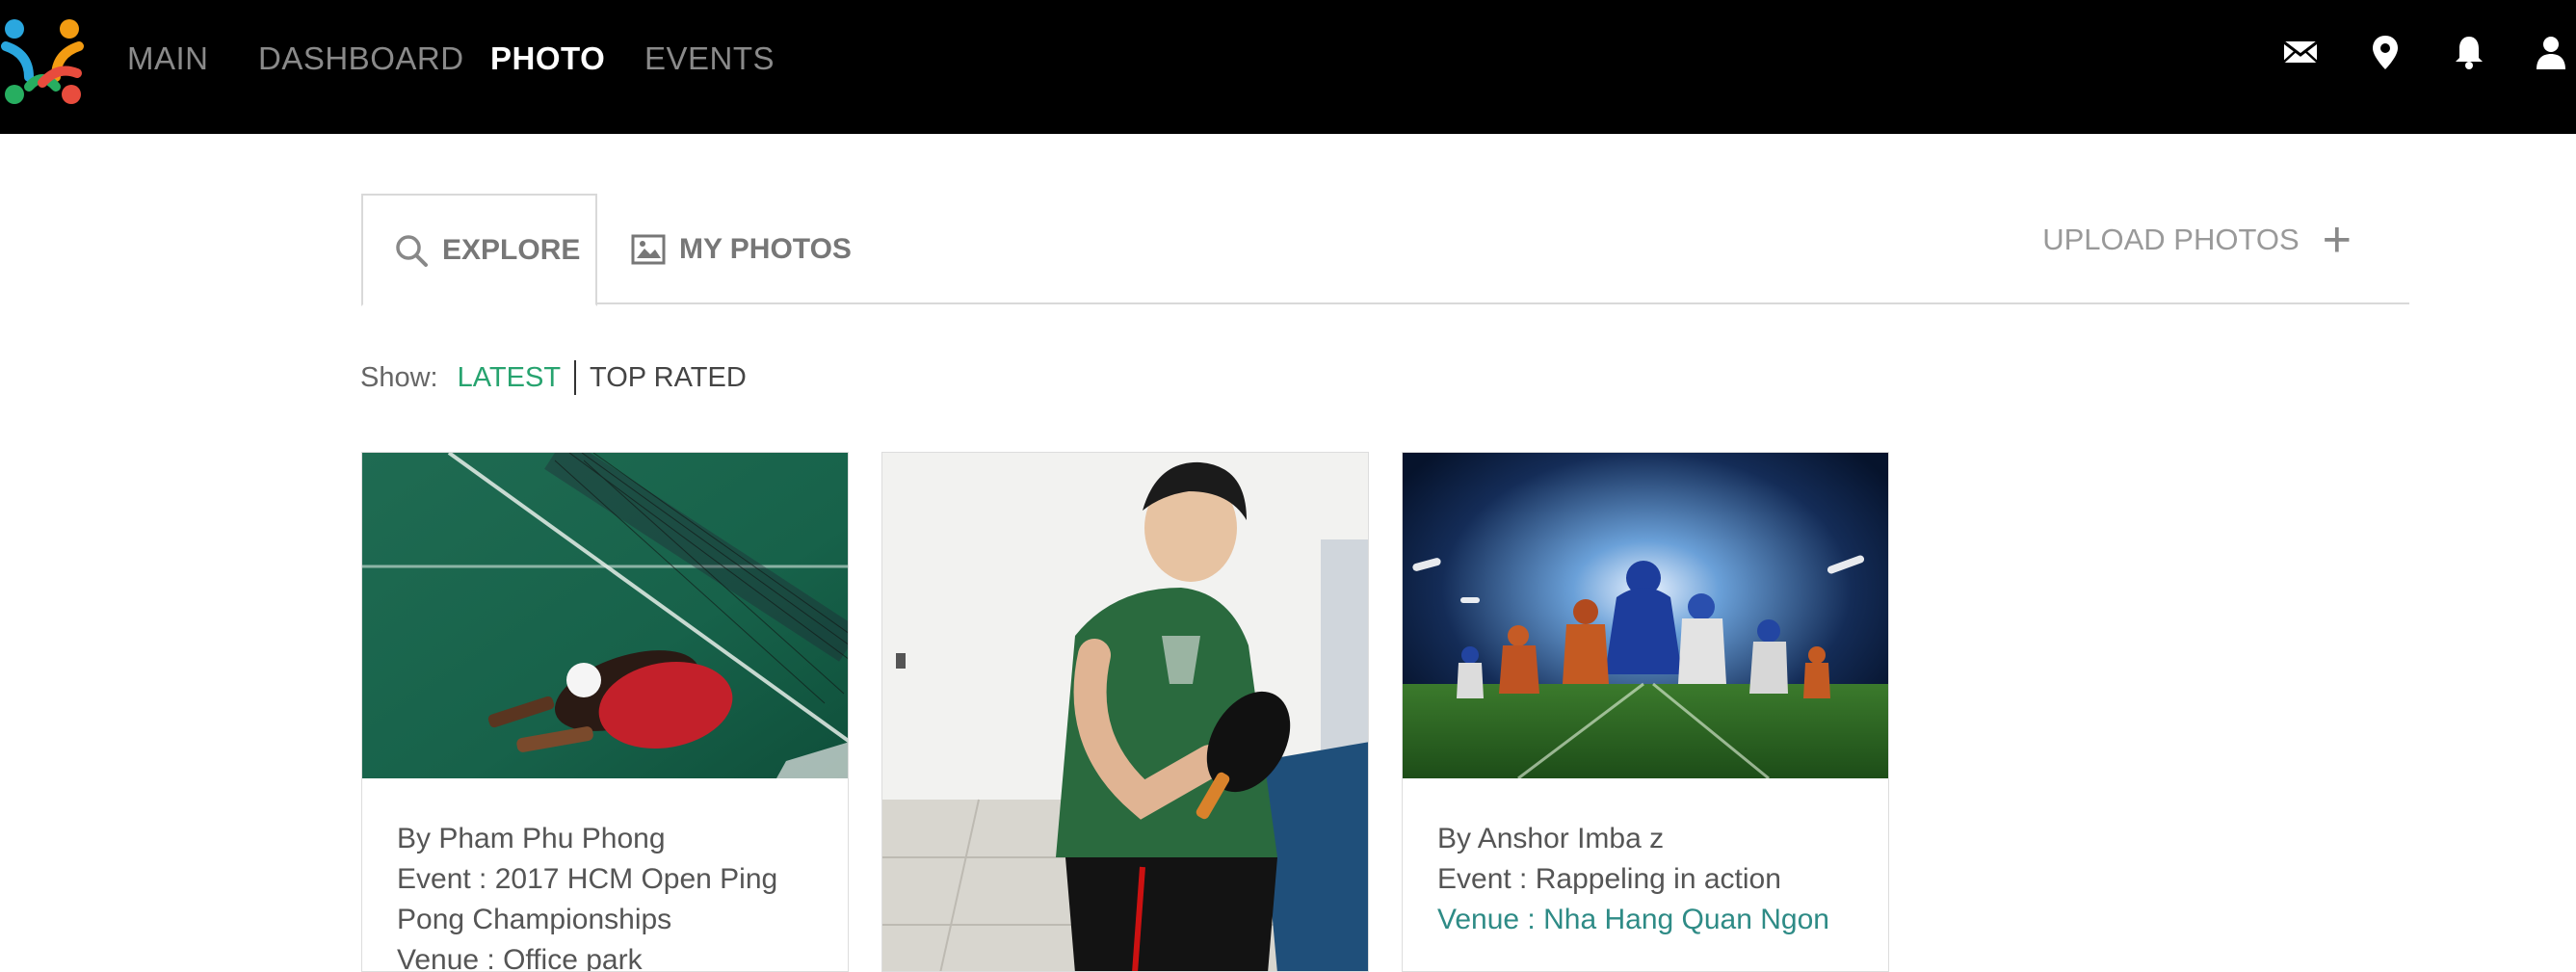 The height and width of the screenshot is (972, 2576). I want to click on user-icon, so click(2551, 52).